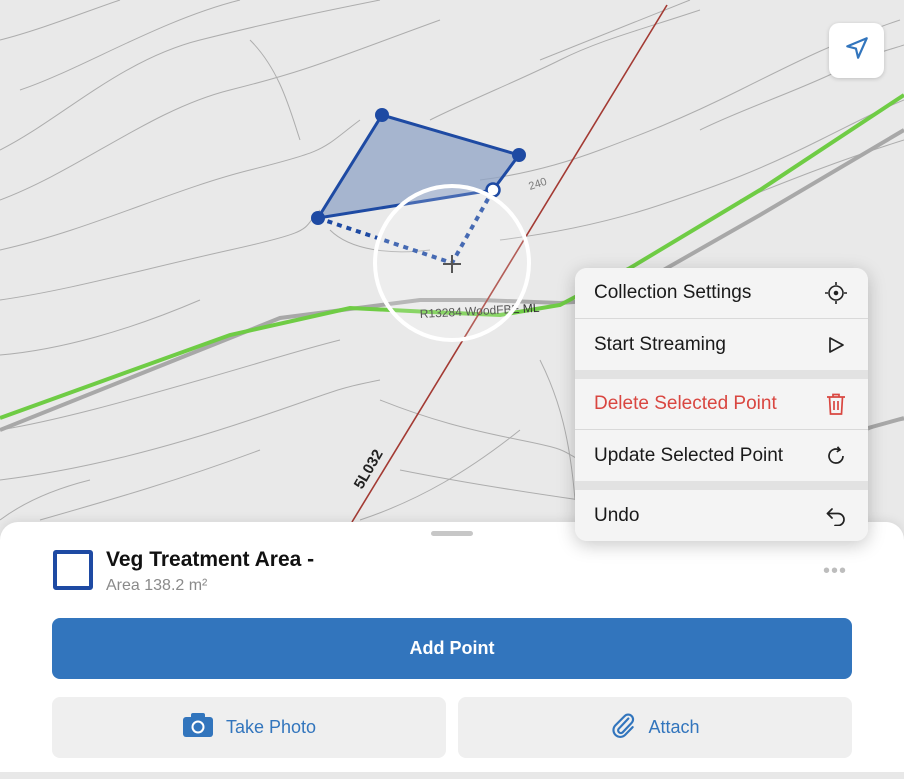 This screenshot has height=779, width=904. I want to click on undo-icon, so click(836, 516).